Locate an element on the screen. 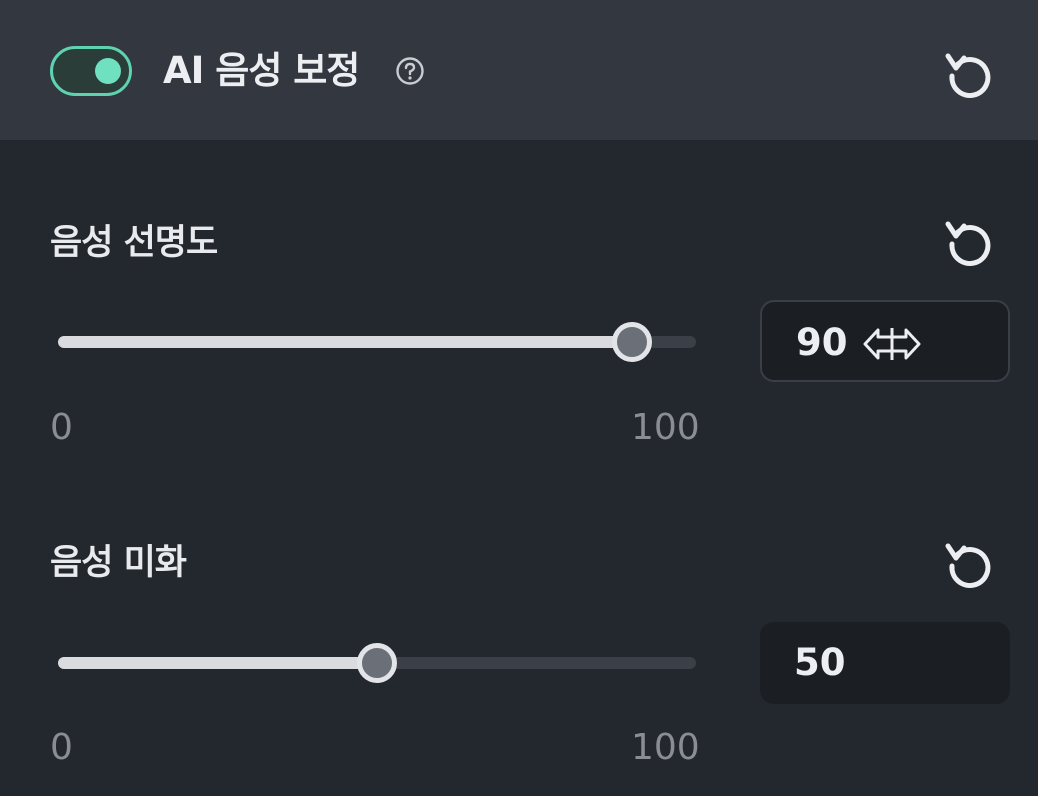  clarity-reset-icon is located at coordinates (970, 242).